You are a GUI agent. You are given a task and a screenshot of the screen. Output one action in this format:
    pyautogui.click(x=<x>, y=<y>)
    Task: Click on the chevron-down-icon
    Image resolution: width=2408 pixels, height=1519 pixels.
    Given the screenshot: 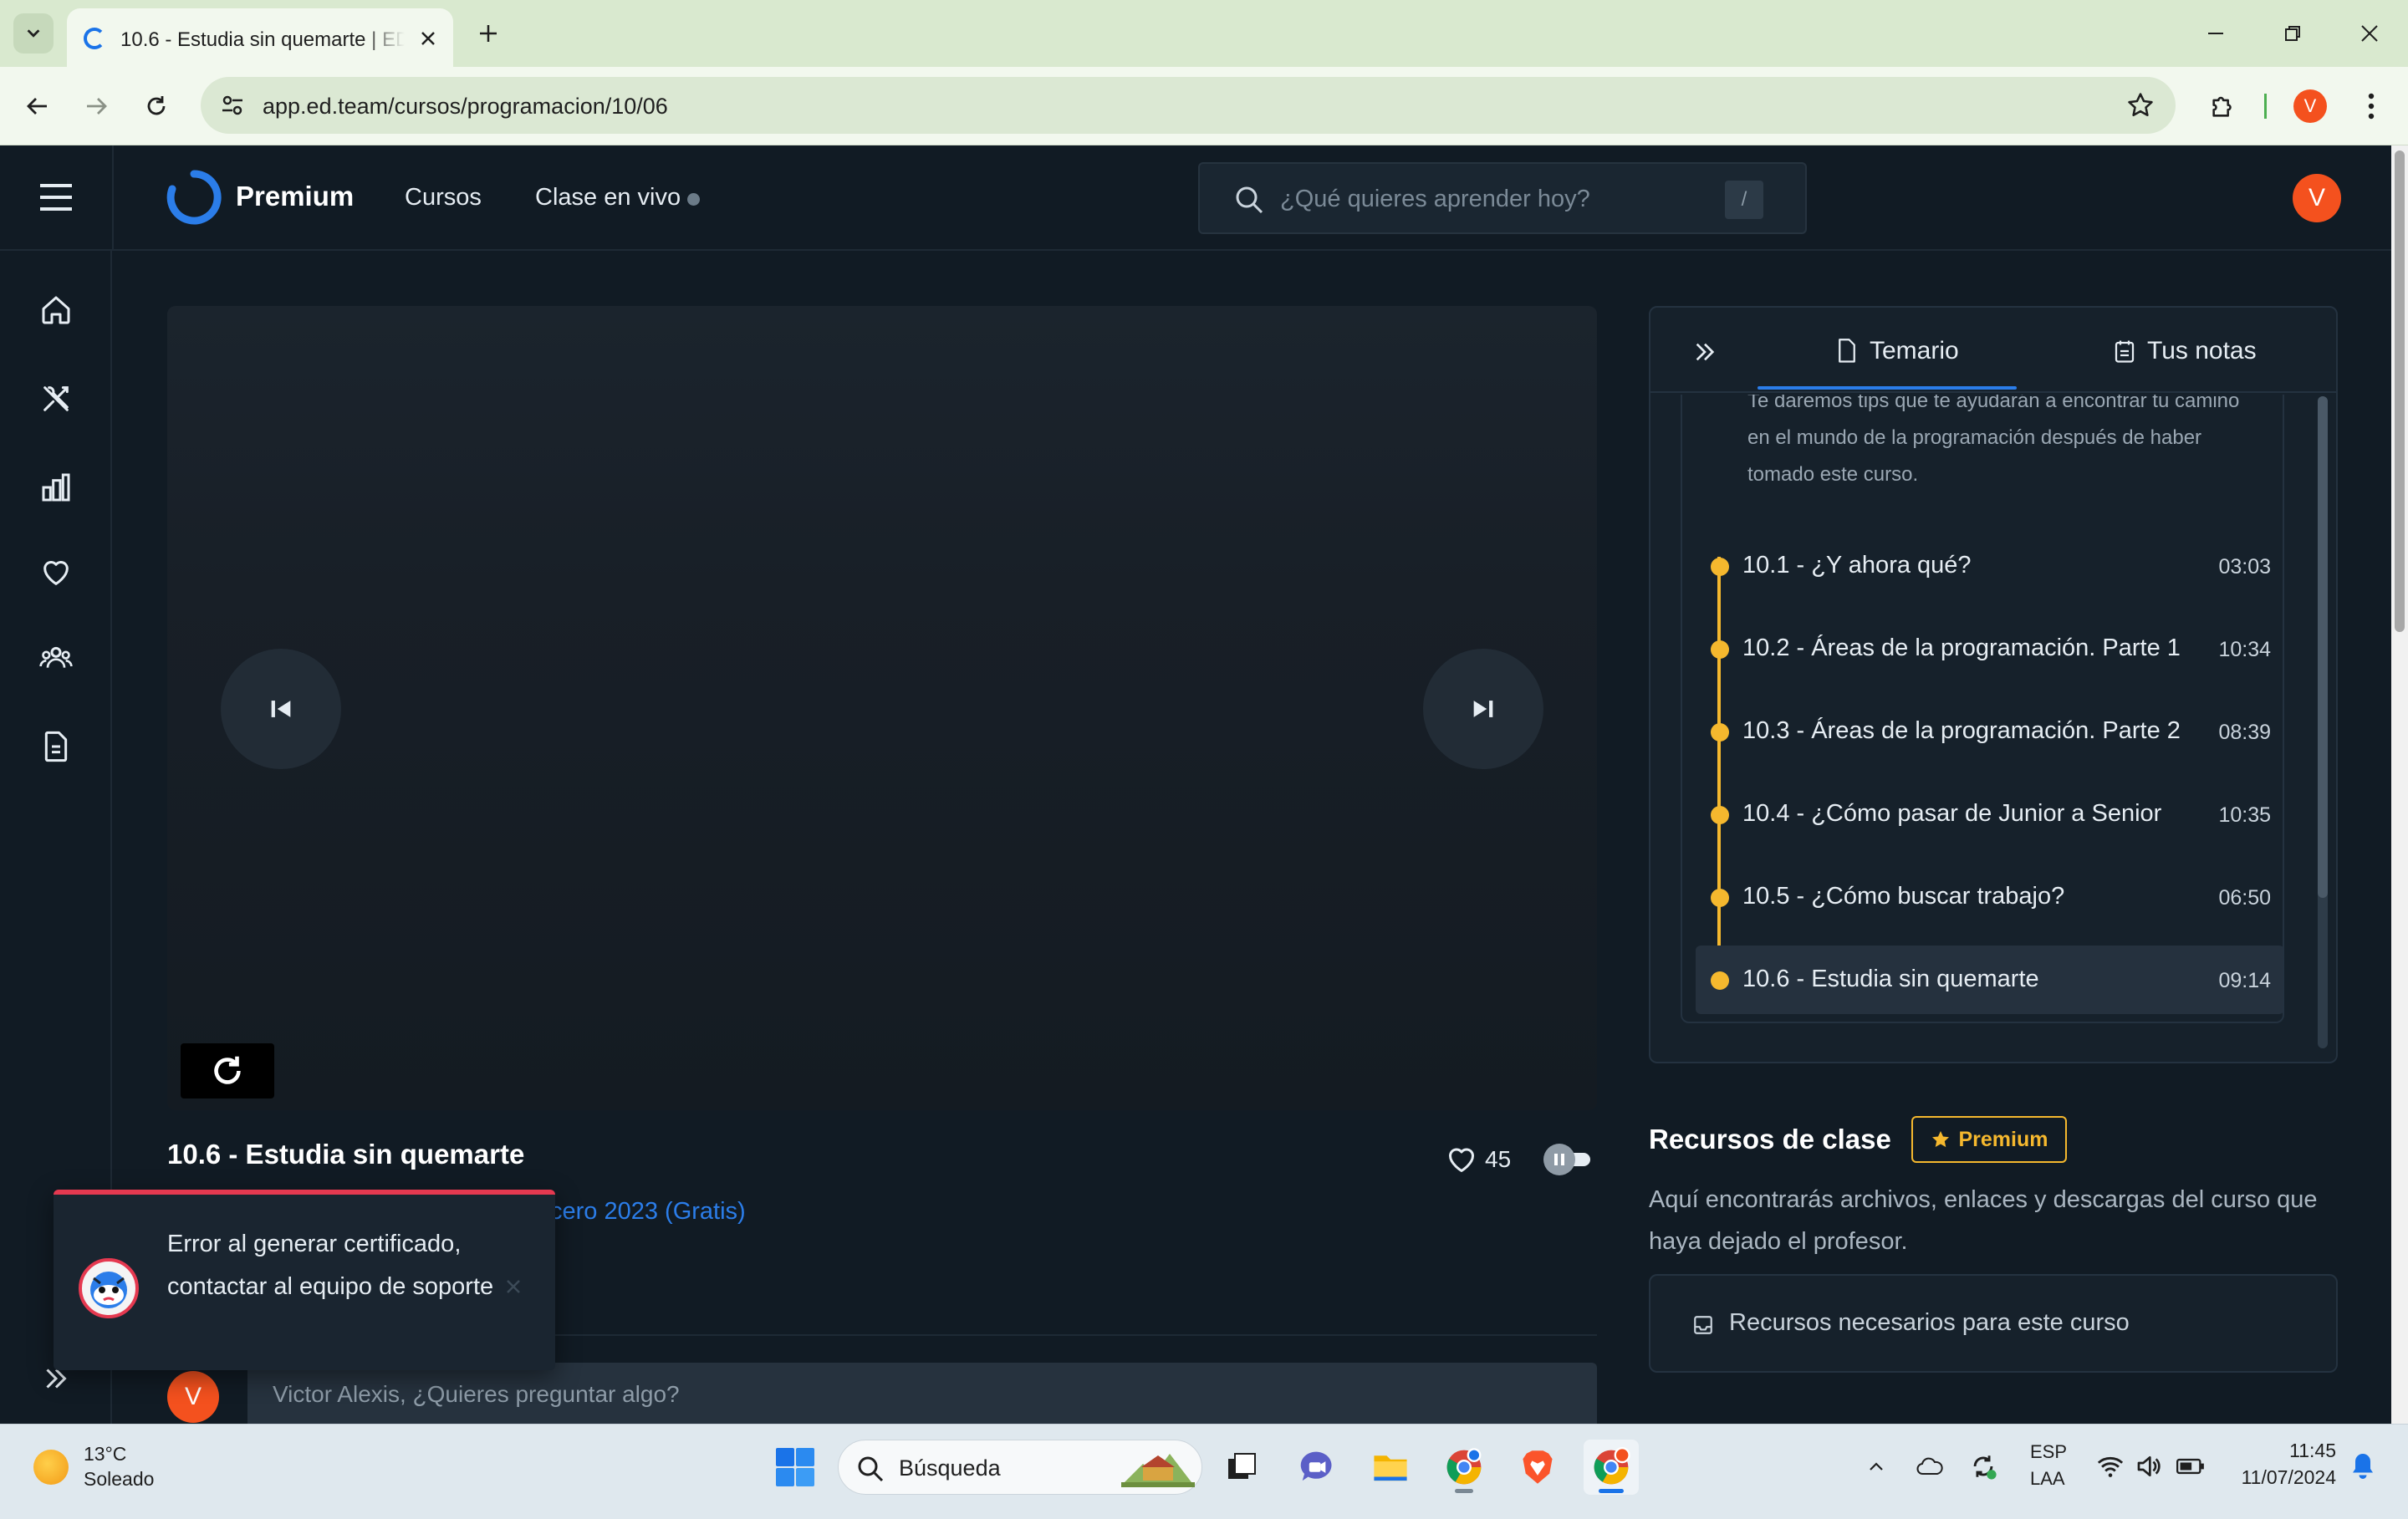 What is the action you would take?
    pyautogui.click(x=33, y=33)
    